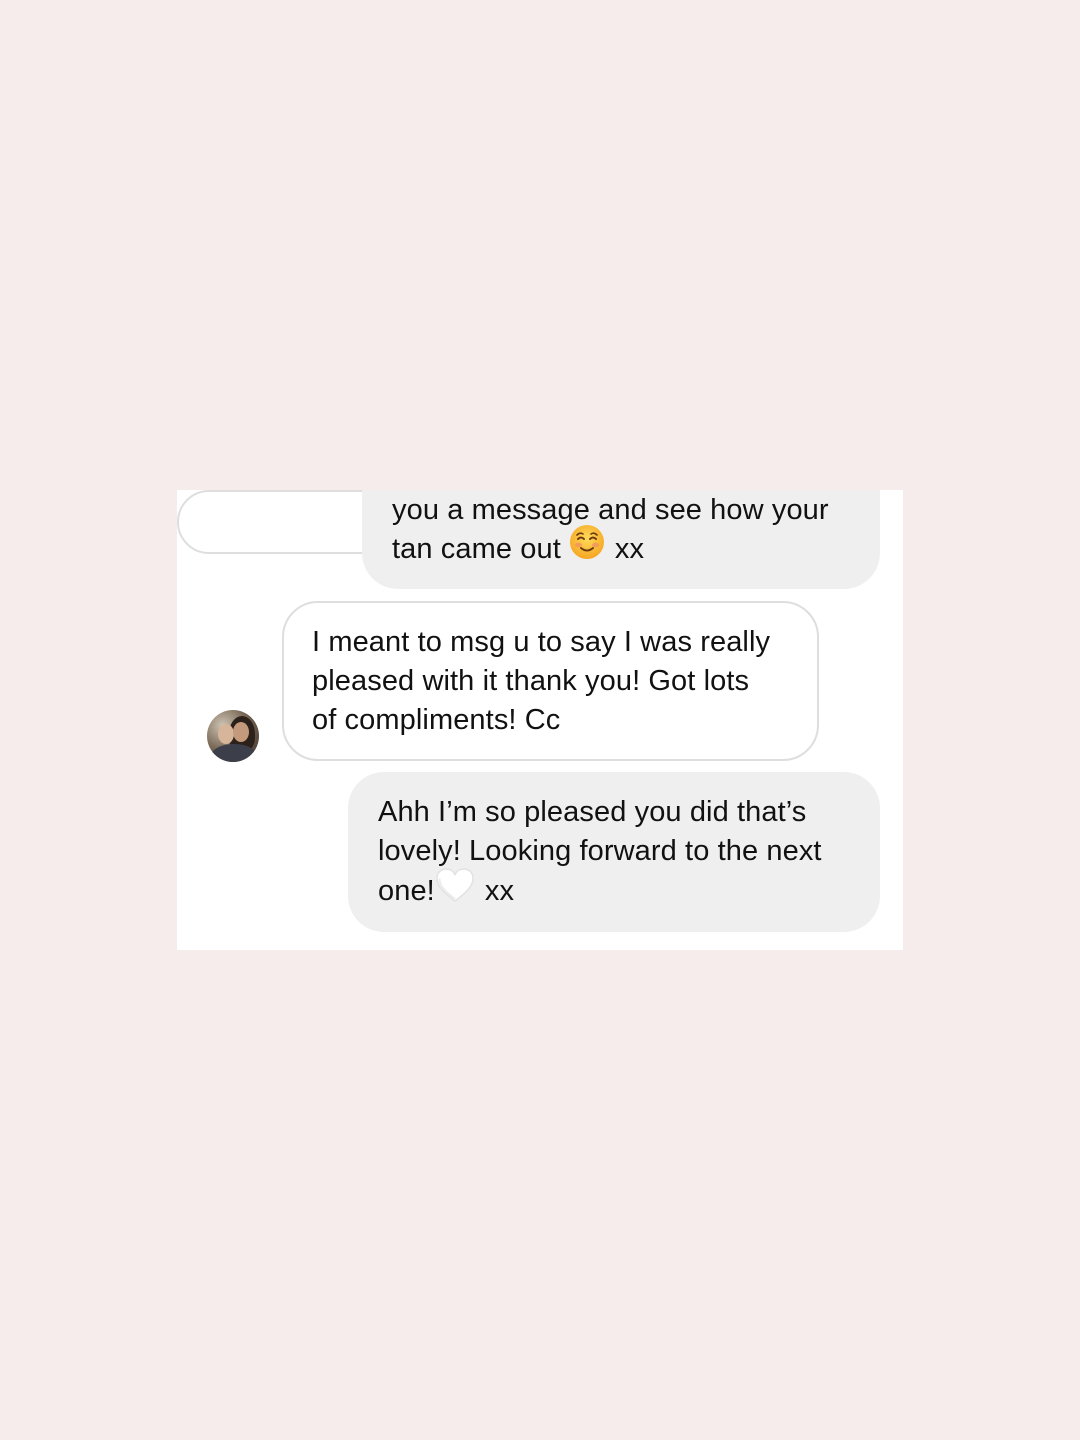 The height and width of the screenshot is (1440, 1080). I want to click on message-text-line: one! xx, so click(629, 891).